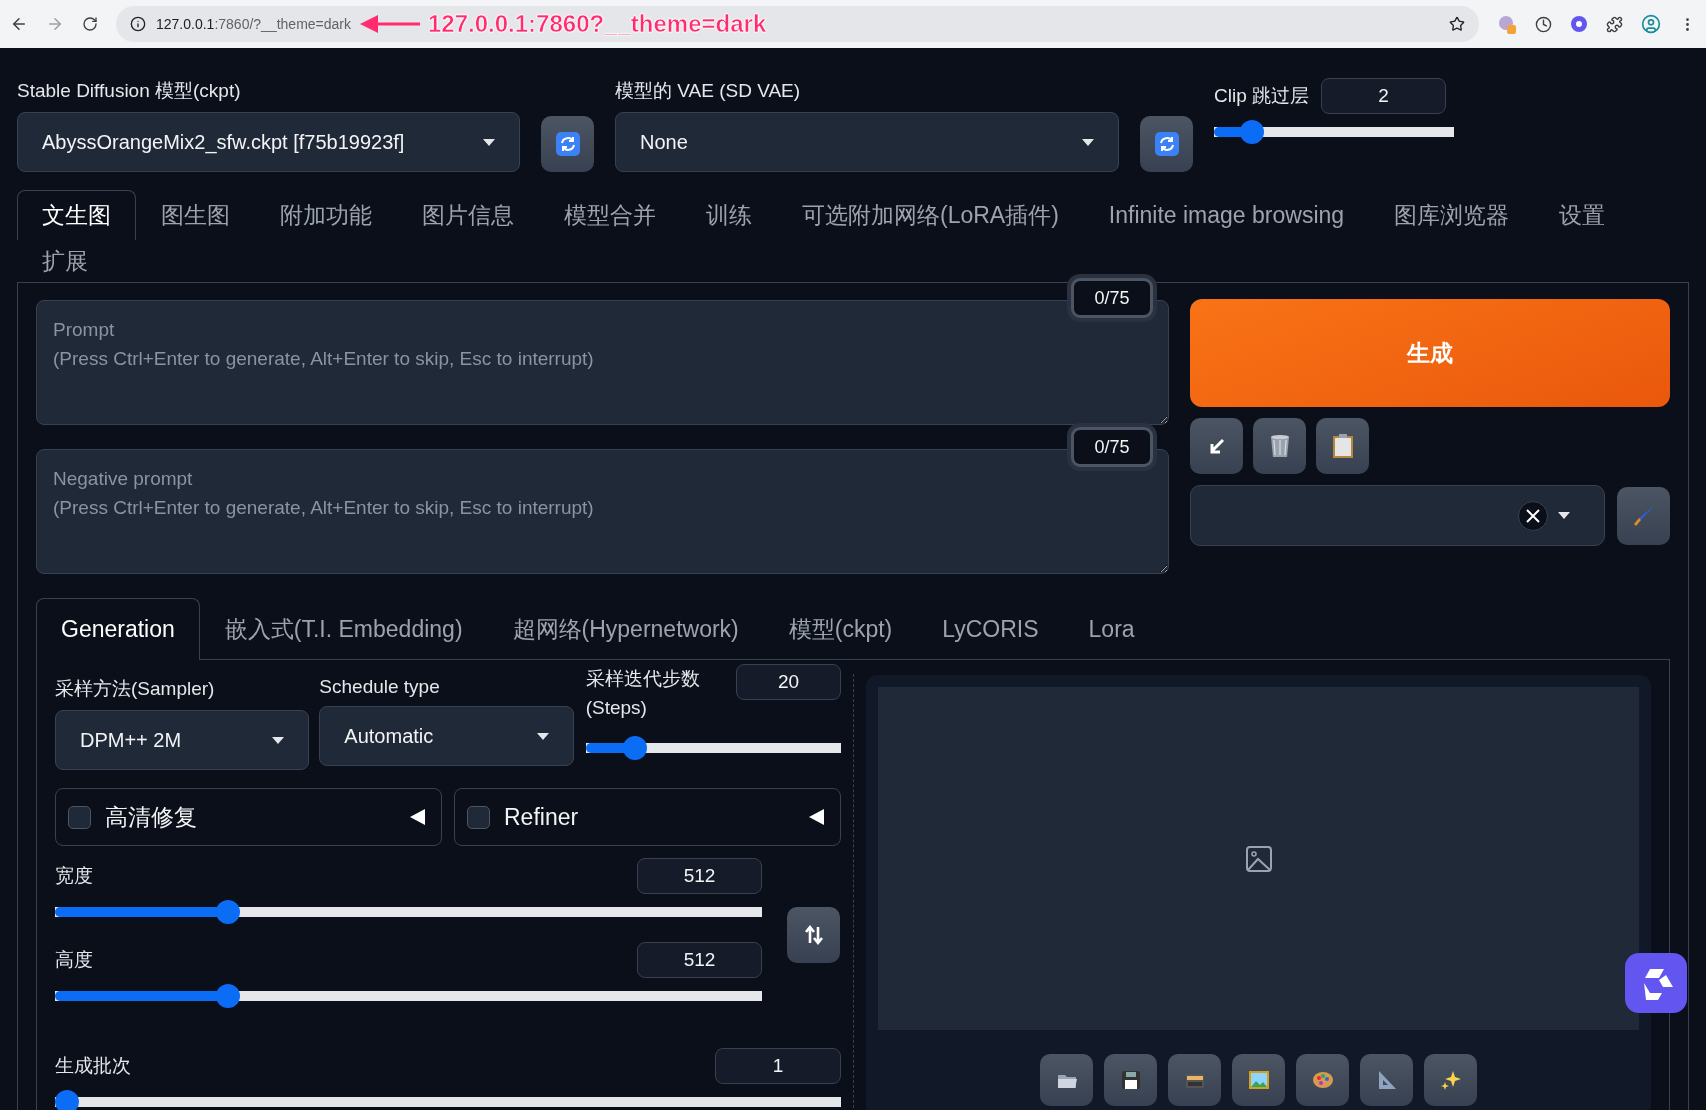 The width and height of the screenshot is (1706, 1110). What do you see at coordinates (195, 215) in the screenshot?
I see `tab: 图生图` at bounding box center [195, 215].